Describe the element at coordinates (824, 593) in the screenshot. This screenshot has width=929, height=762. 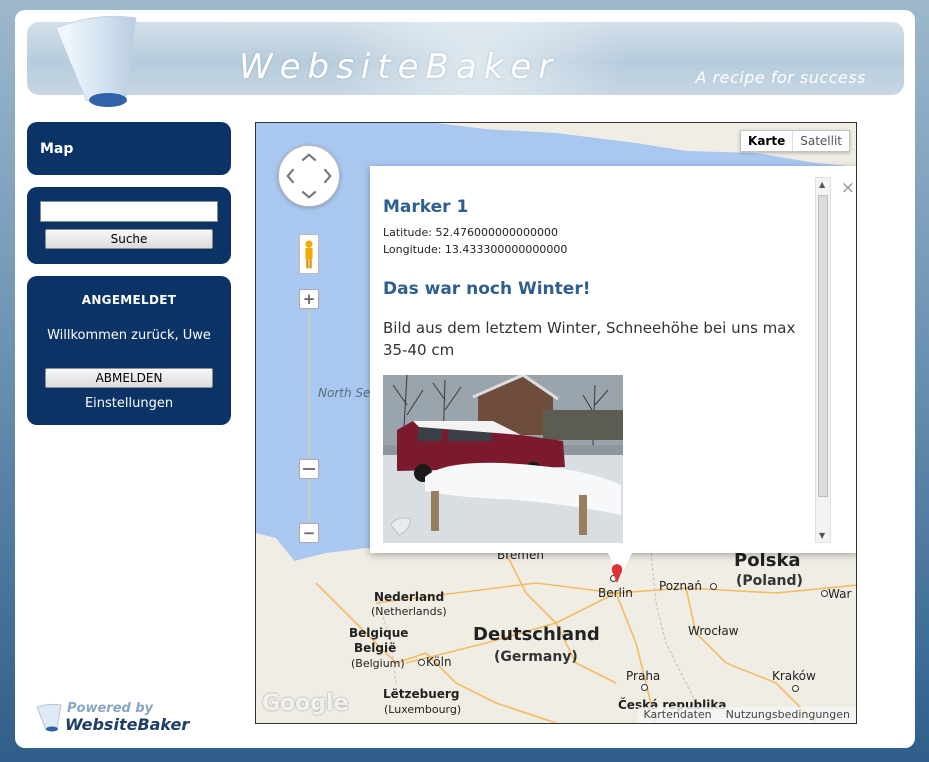
I see `city-dot-warsaw` at that location.